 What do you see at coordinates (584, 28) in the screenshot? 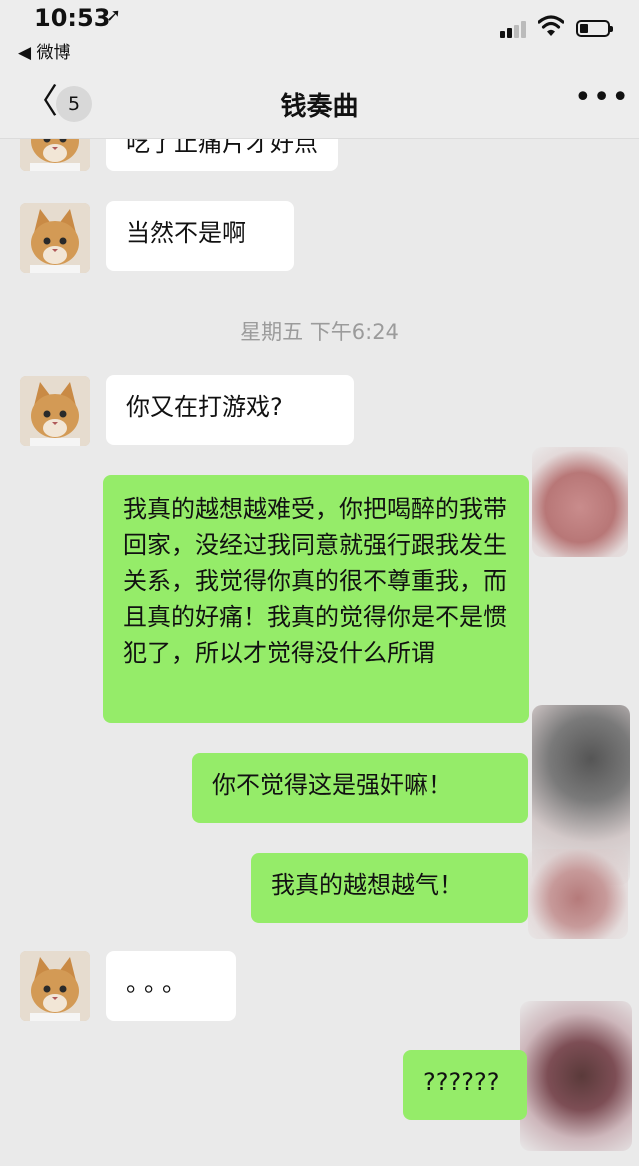
I see `battery-level` at bounding box center [584, 28].